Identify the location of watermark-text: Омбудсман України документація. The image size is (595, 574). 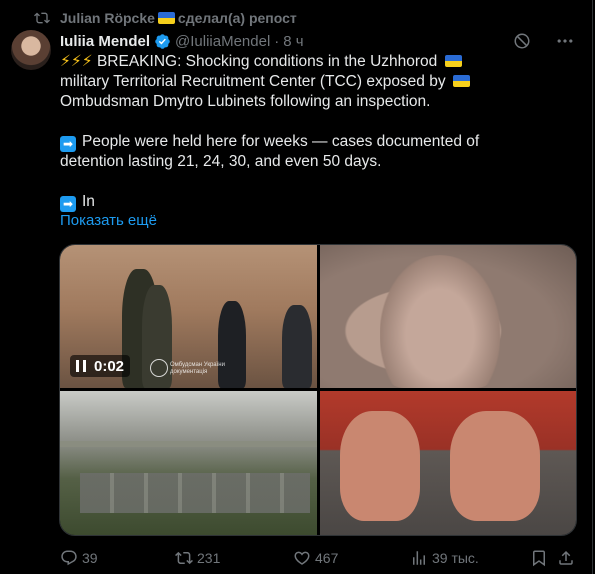
(197, 368).